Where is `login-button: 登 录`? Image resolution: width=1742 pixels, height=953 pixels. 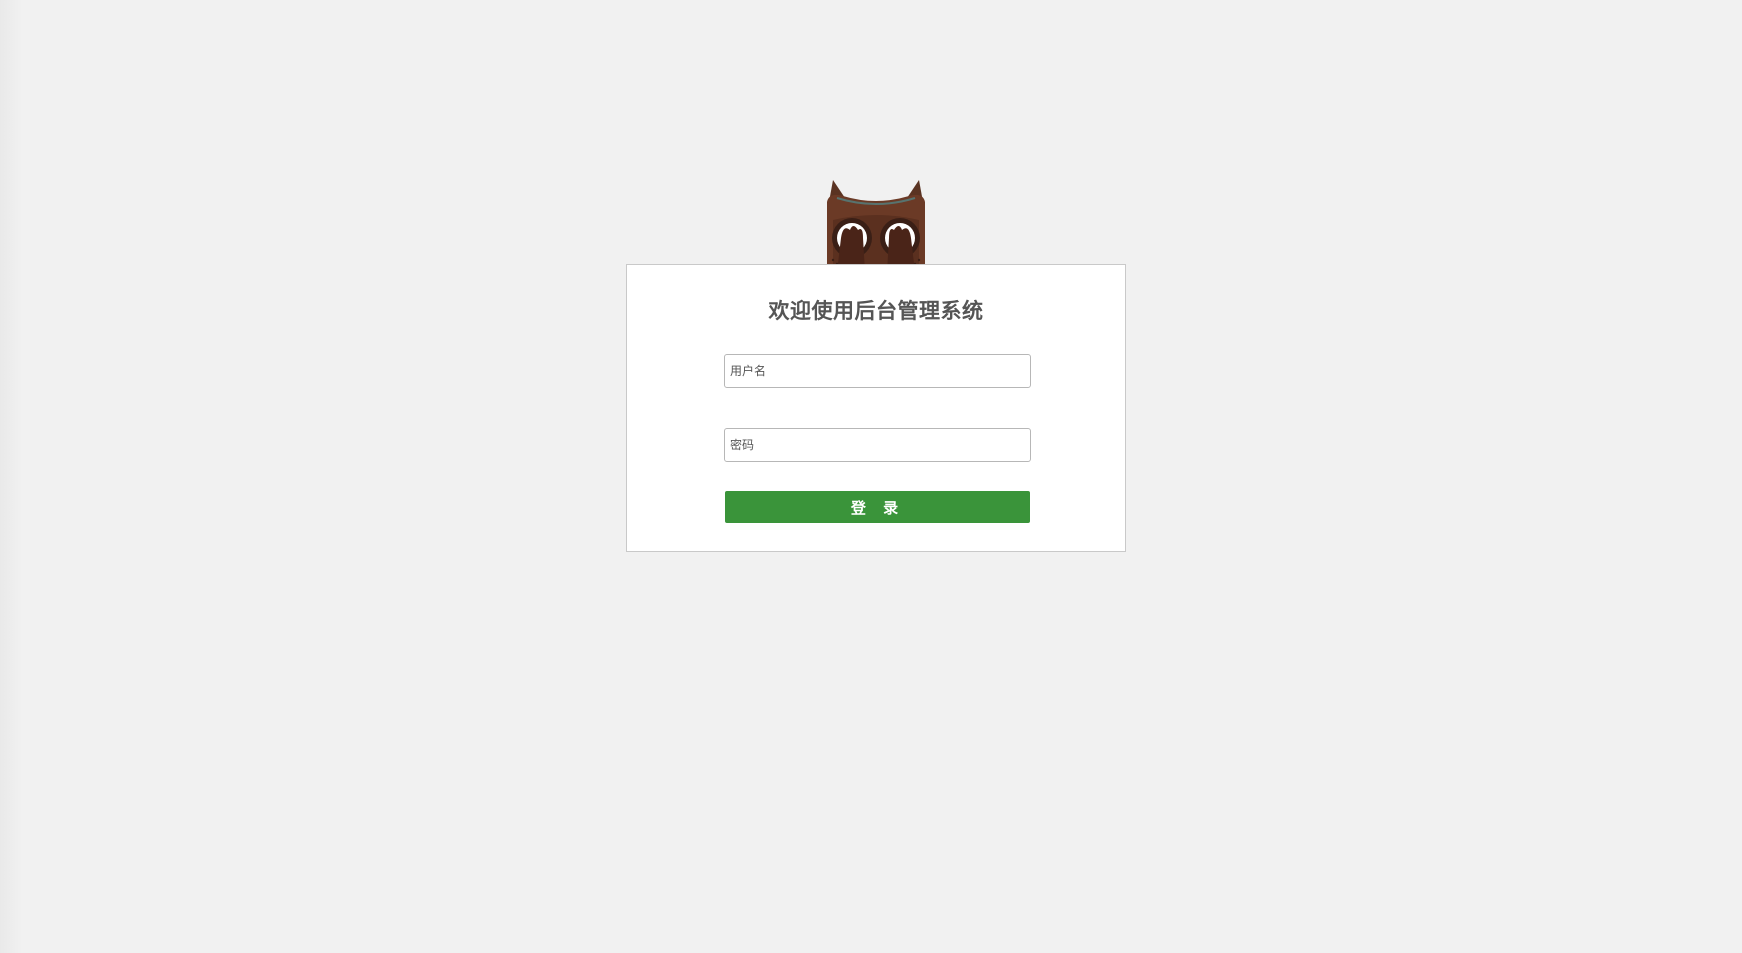 login-button: 登 录 is located at coordinates (877, 507).